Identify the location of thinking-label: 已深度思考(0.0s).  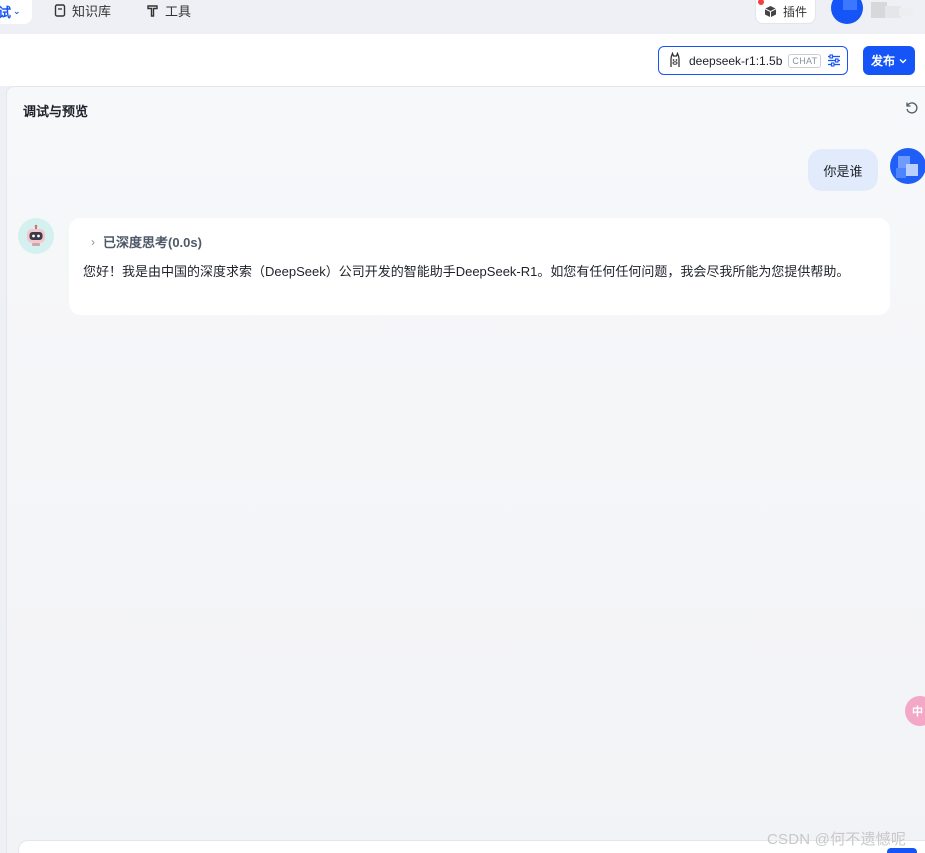
(152, 242).